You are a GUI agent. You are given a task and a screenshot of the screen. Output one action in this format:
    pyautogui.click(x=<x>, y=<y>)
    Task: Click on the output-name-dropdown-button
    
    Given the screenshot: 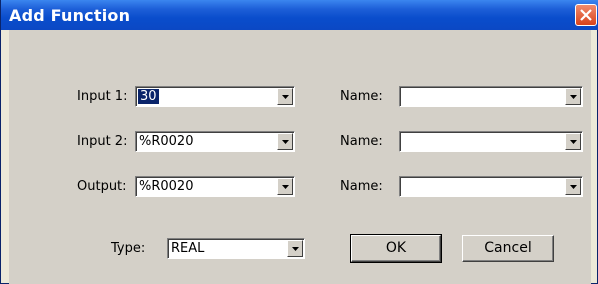 What is the action you would take?
    pyautogui.click(x=573, y=186)
    